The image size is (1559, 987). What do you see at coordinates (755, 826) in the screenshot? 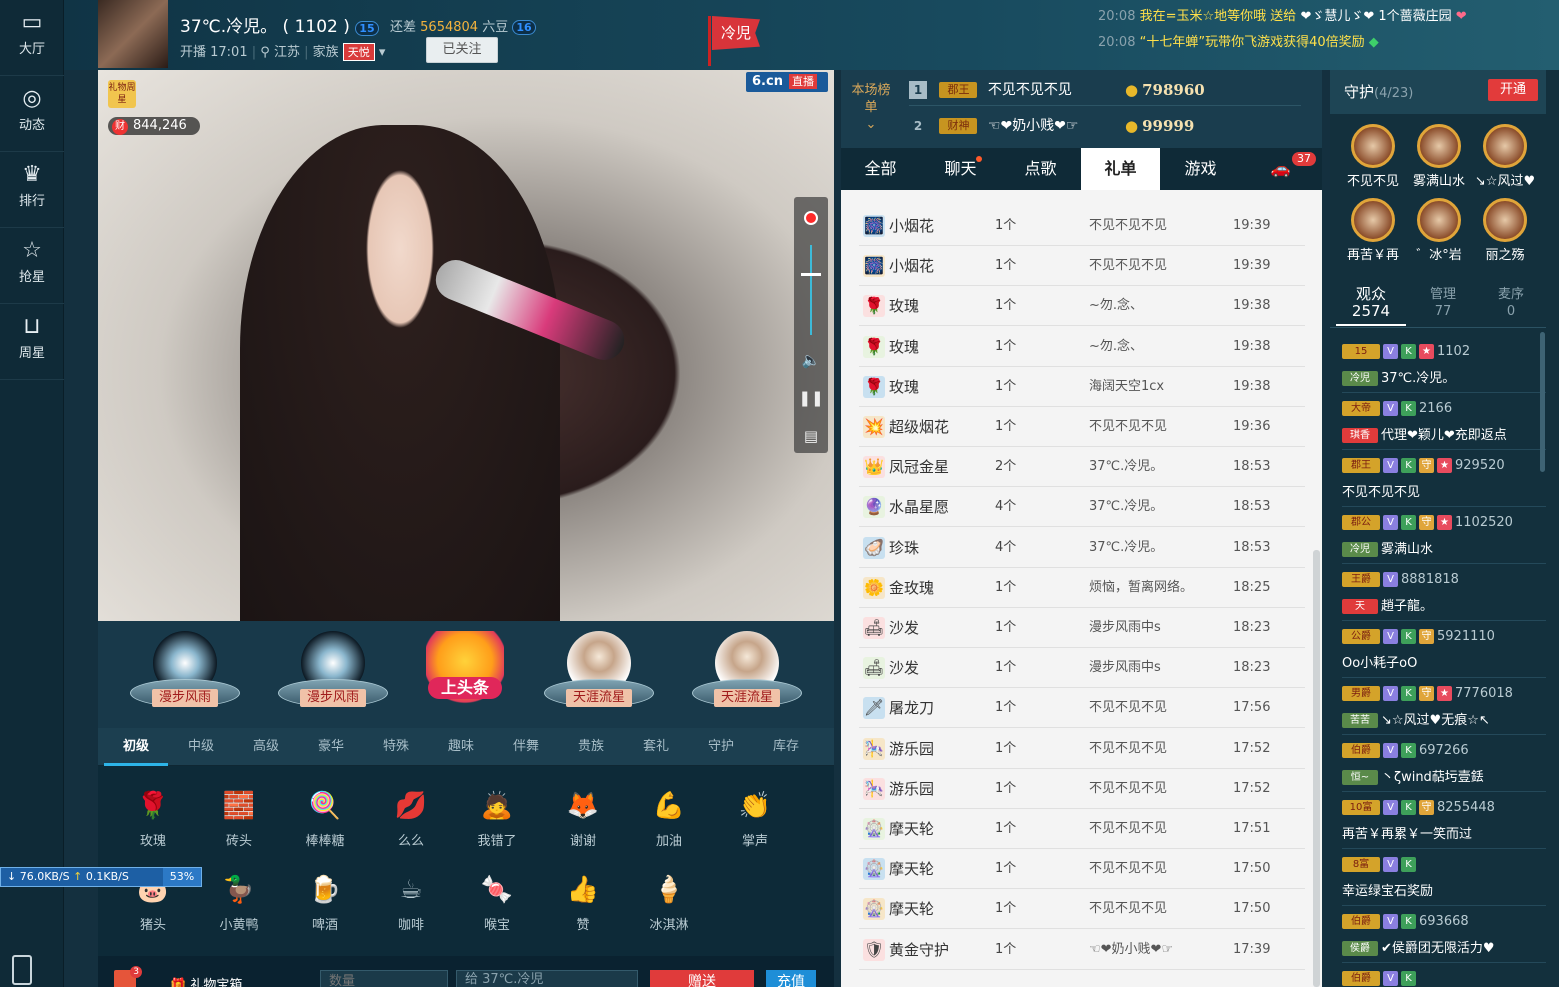
I see `gift-item: 👏 掌声` at bounding box center [755, 826].